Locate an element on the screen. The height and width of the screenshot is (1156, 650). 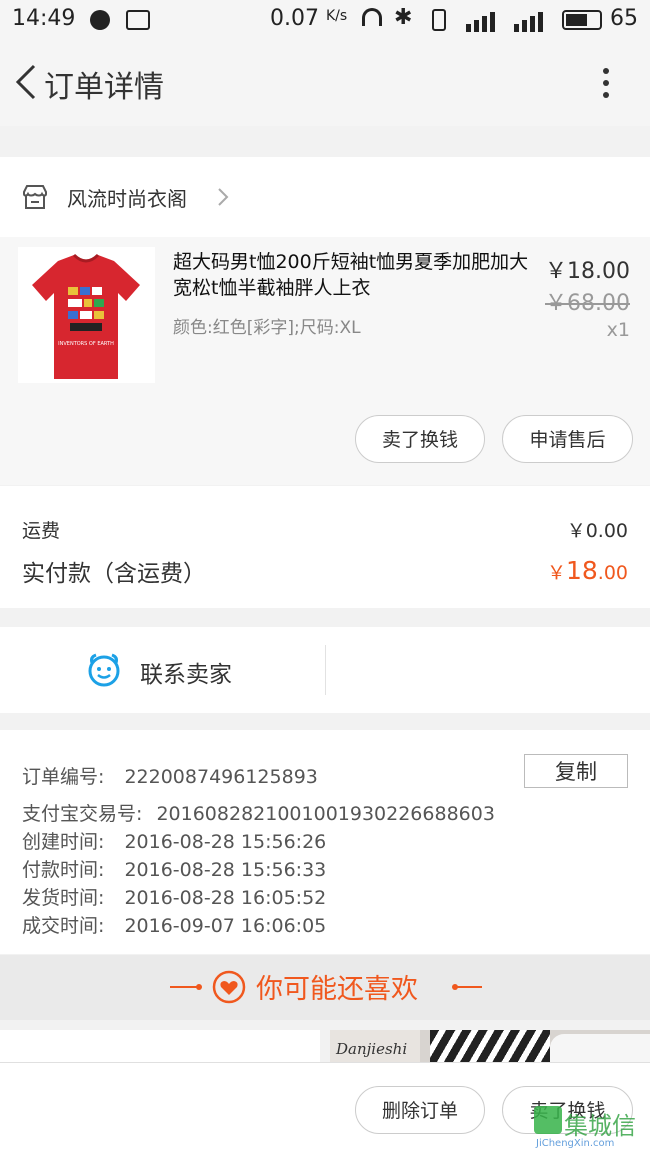
watermark: 集城信 JiChengXin.com is located at coordinates (591, 1129).